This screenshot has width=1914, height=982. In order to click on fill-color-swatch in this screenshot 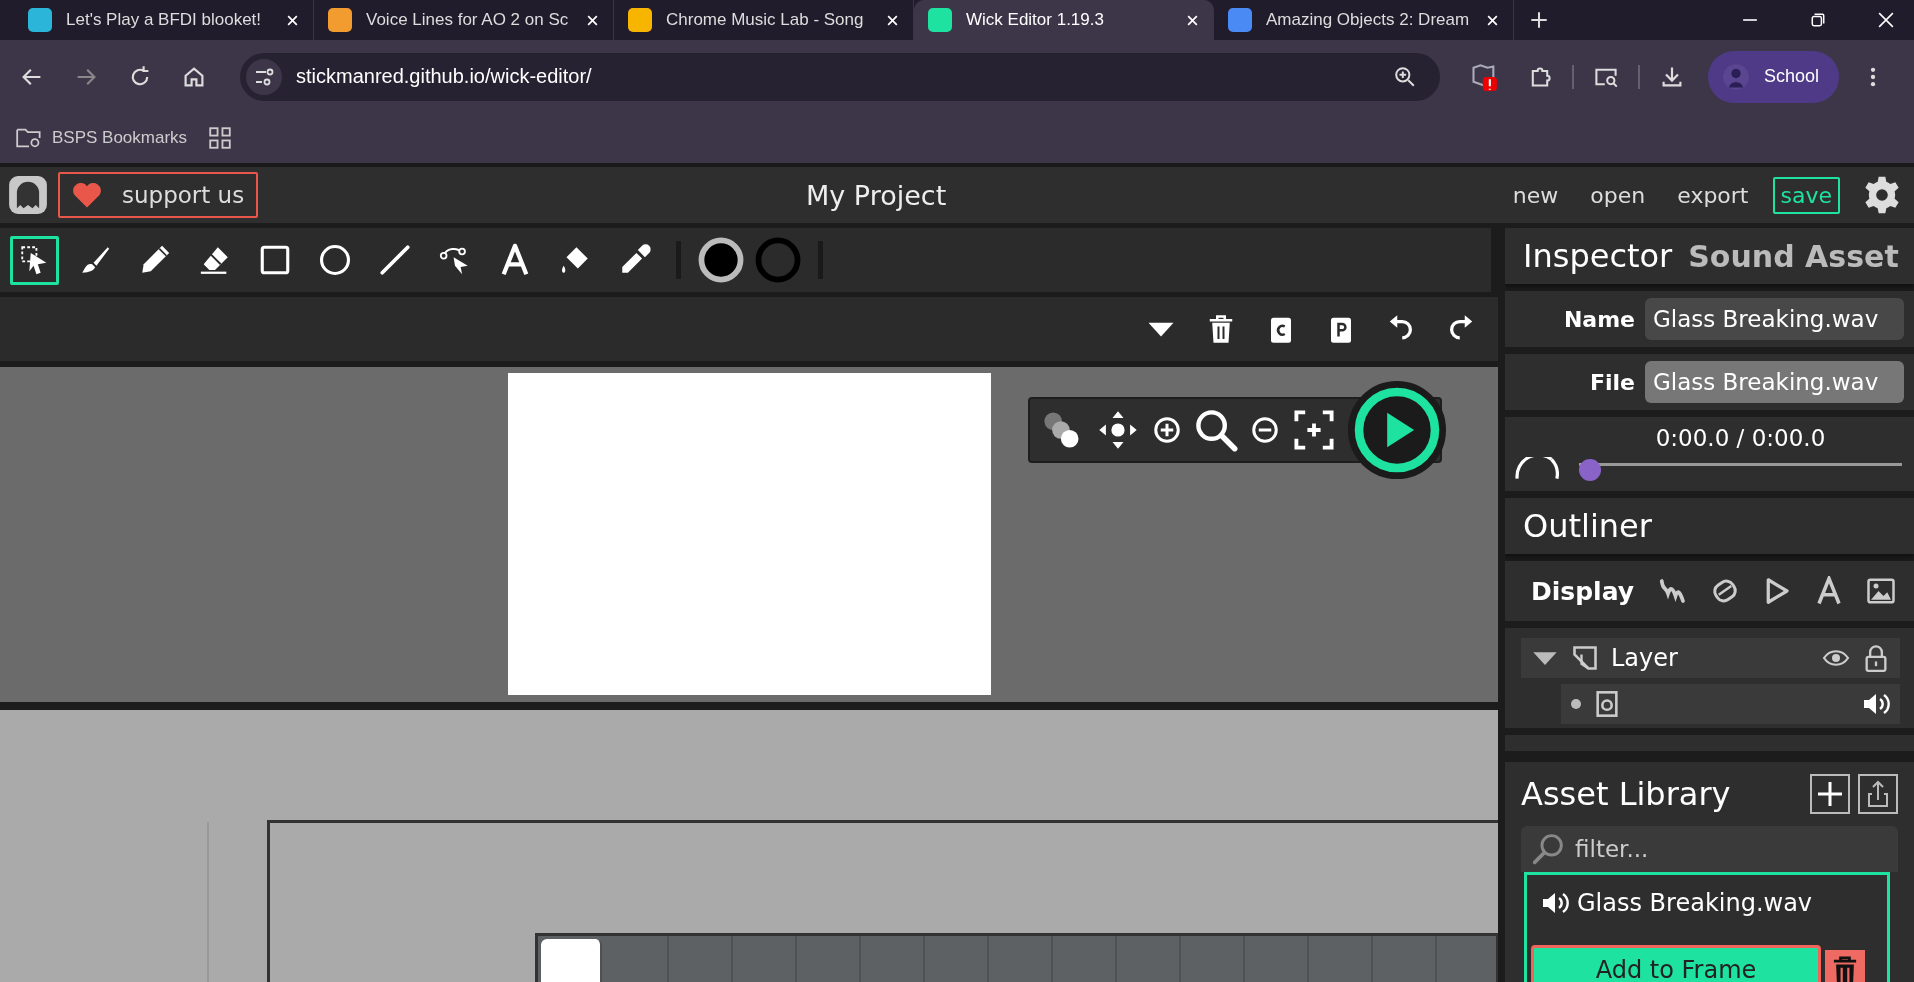, I will do `click(721, 260)`.